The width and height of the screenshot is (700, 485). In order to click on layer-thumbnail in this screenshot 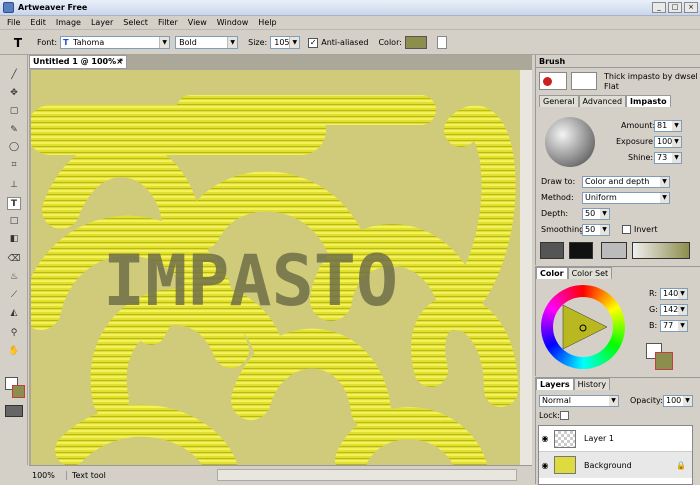, I will do `click(565, 465)`.